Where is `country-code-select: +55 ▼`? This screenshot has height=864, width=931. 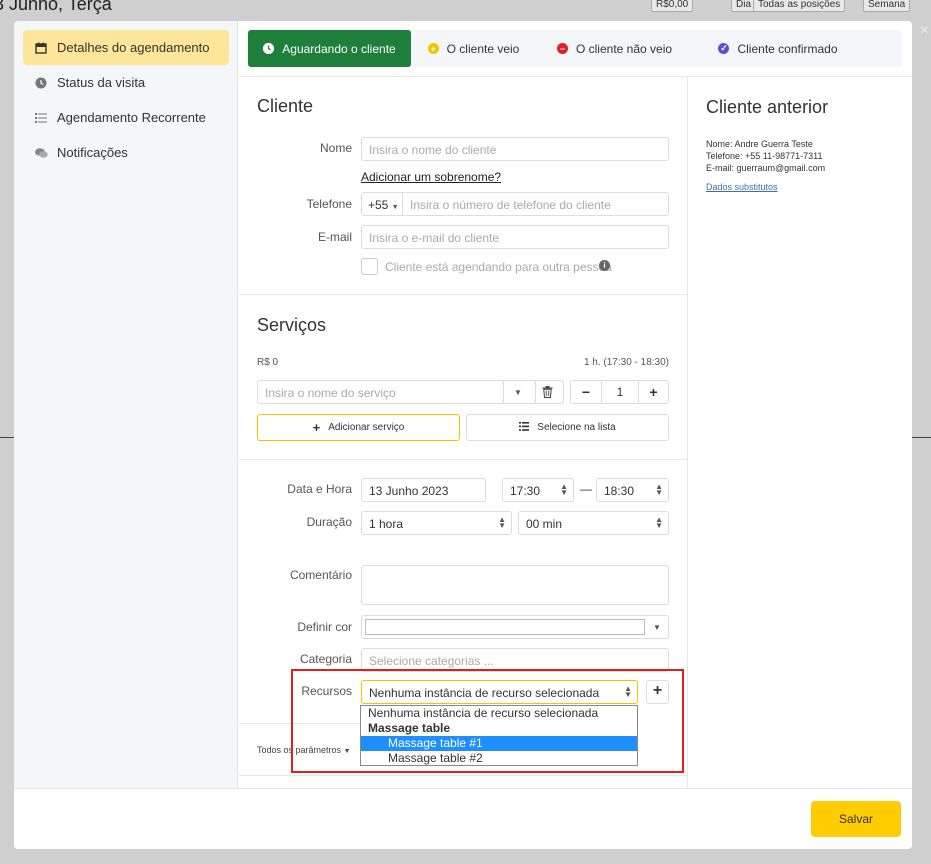 country-code-select: +55 ▼ is located at coordinates (382, 204).